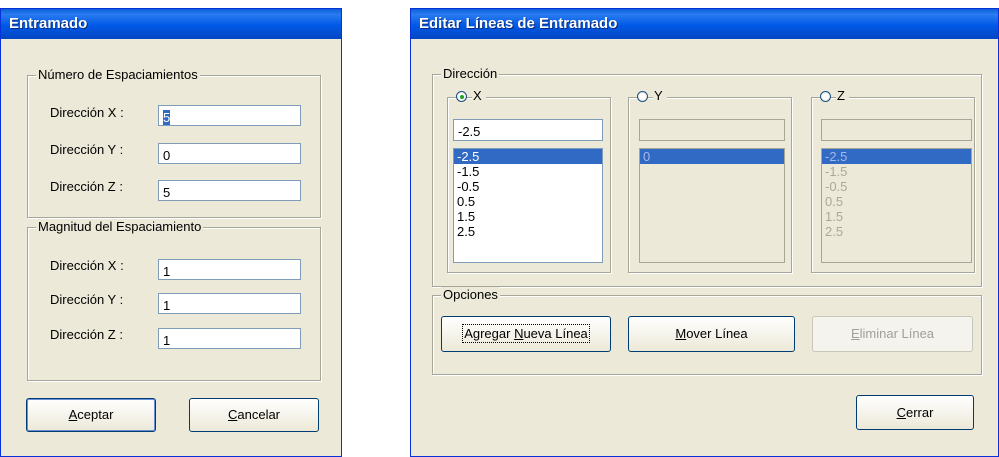 The width and height of the screenshot is (999, 457). I want to click on axis-z-label: Z, so click(842, 95).